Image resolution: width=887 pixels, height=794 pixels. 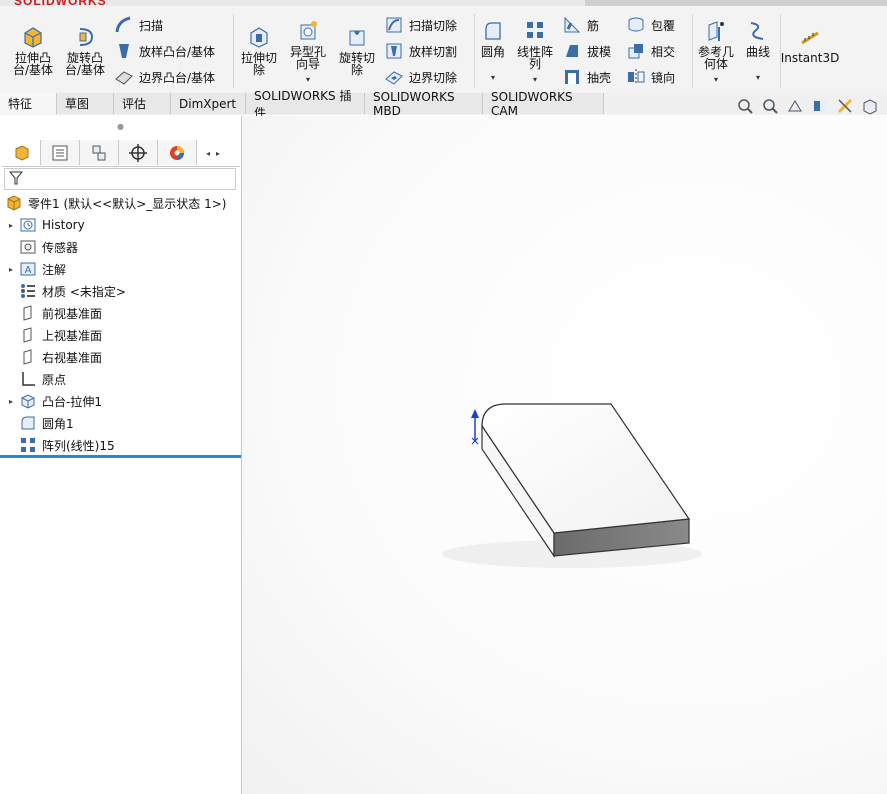 I want to click on curves-button: 曲线 ▾, so click(x=758, y=51).